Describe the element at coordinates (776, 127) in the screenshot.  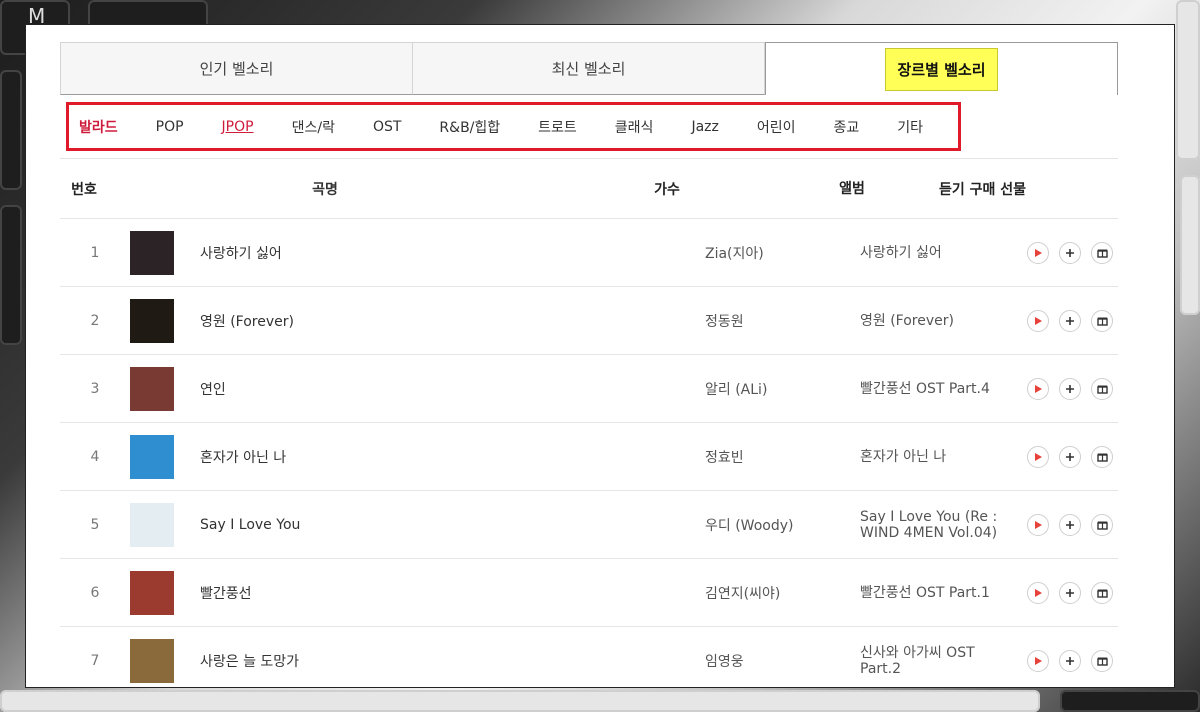
I see `genre-어린이: 어린이` at that location.